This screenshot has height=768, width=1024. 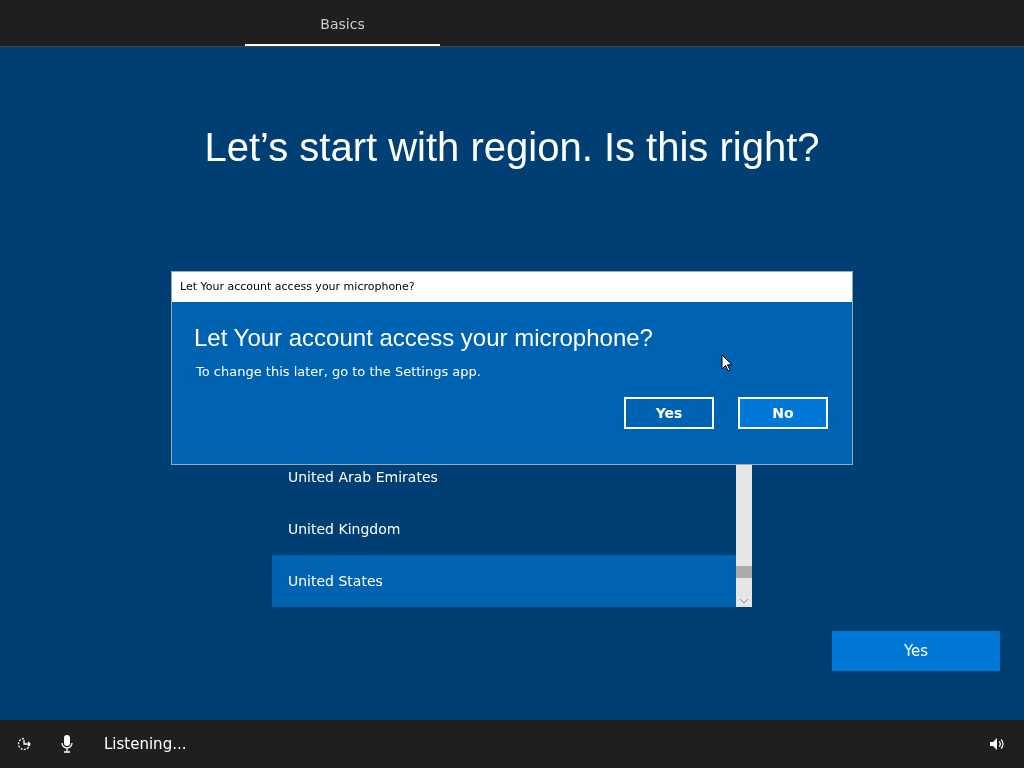 What do you see at coordinates (504, 581) in the screenshot?
I see `region-item: United States` at bounding box center [504, 581].